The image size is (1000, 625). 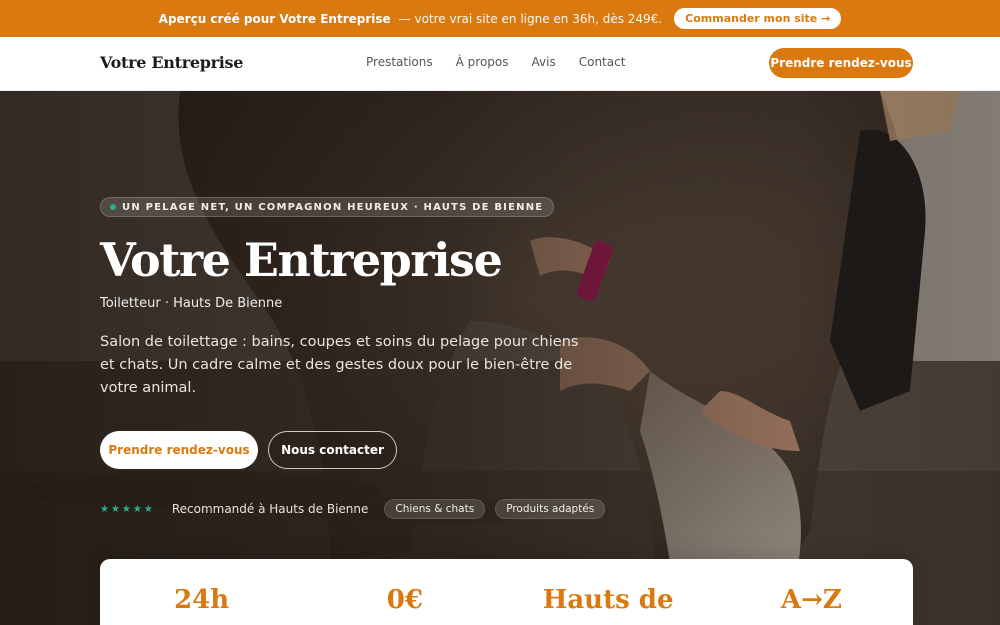 What do you see at coordinates (113, 207) in the screenshot?
I see `status-dot-icon` at bounding box center [113, 207].